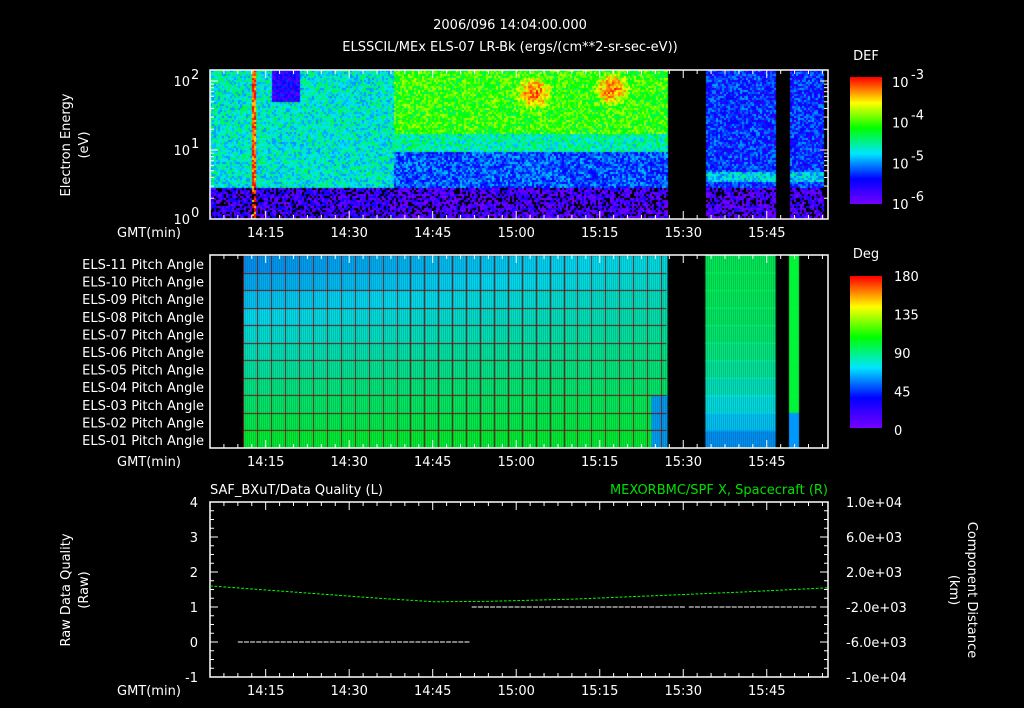 This screenshot has width=1024, height=708. Describe the element at coordinates (876, 643) in the screenshot. I see `distance-tick-label: -6.0e+03` at that location.